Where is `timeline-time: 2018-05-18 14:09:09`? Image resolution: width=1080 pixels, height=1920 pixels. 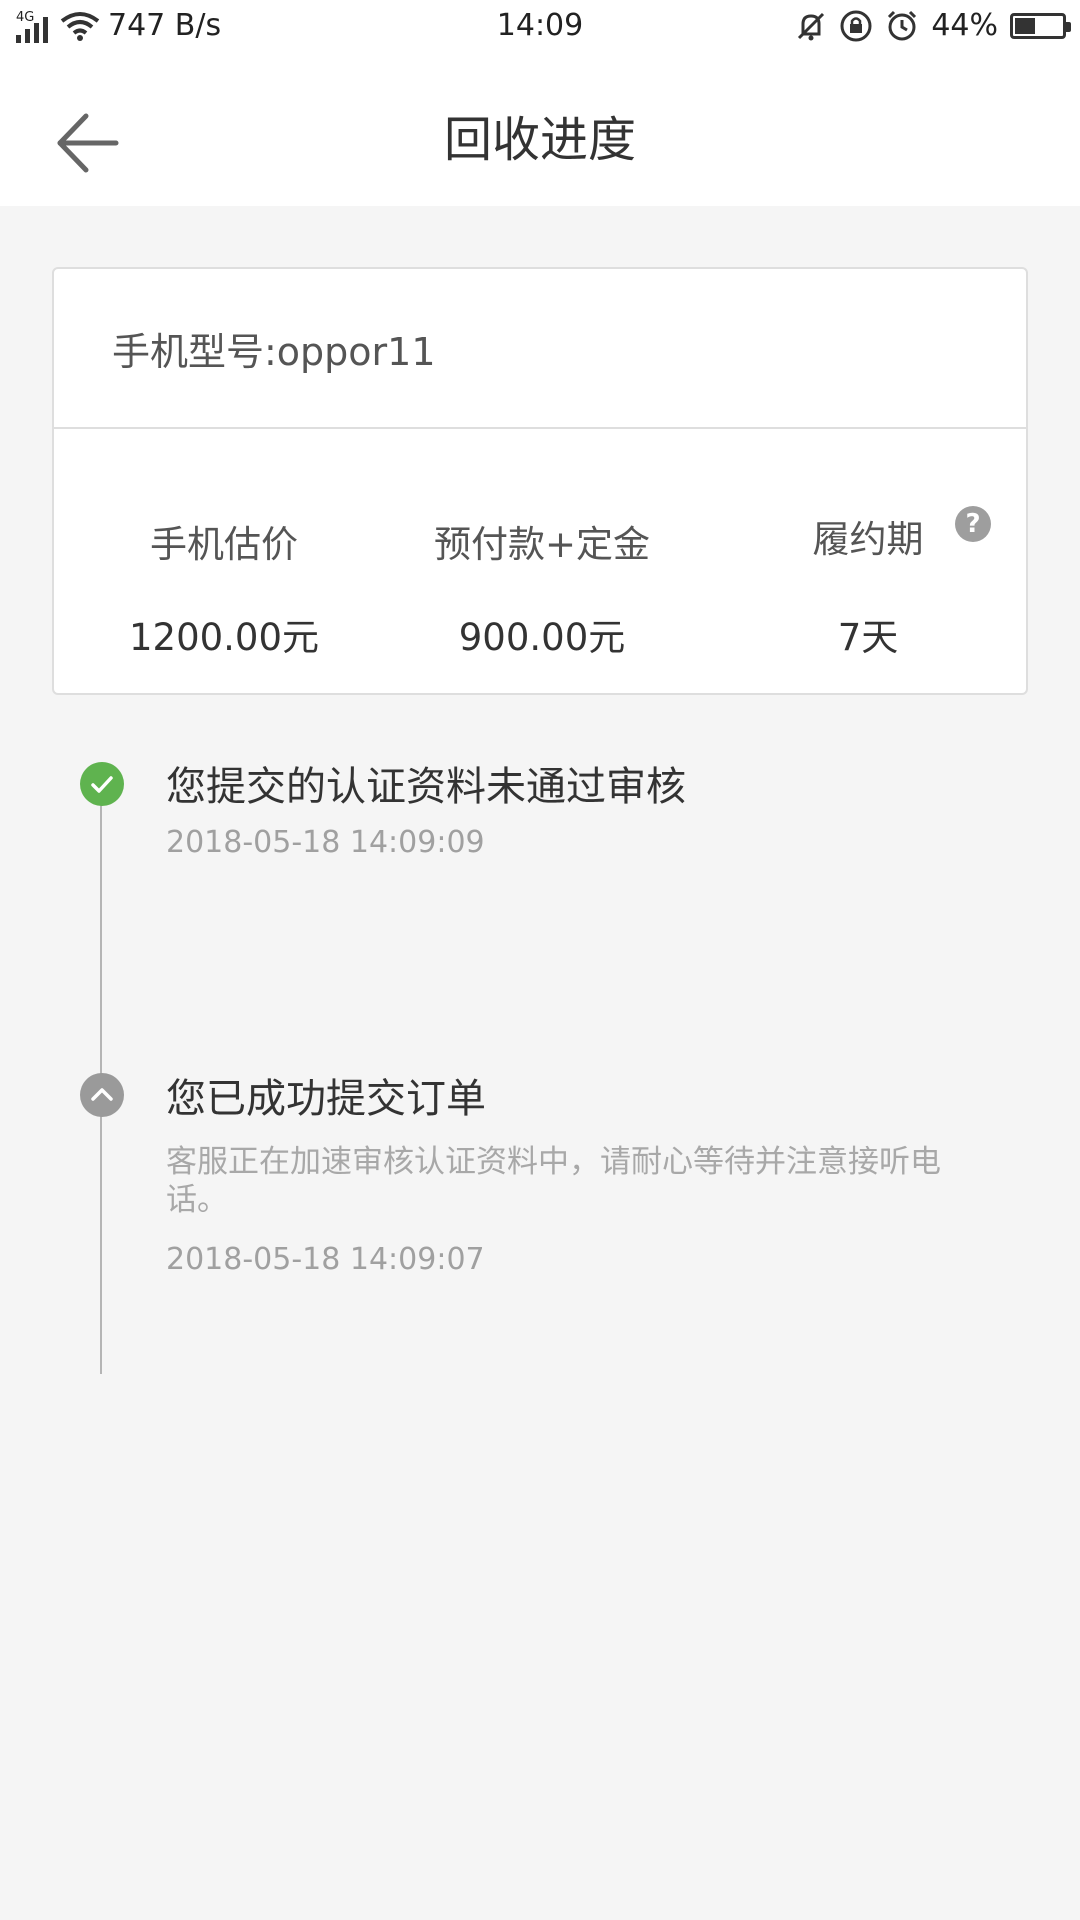
timeline-time: 2018-05-18 14:09:09 is located at coordinates (325, 842).